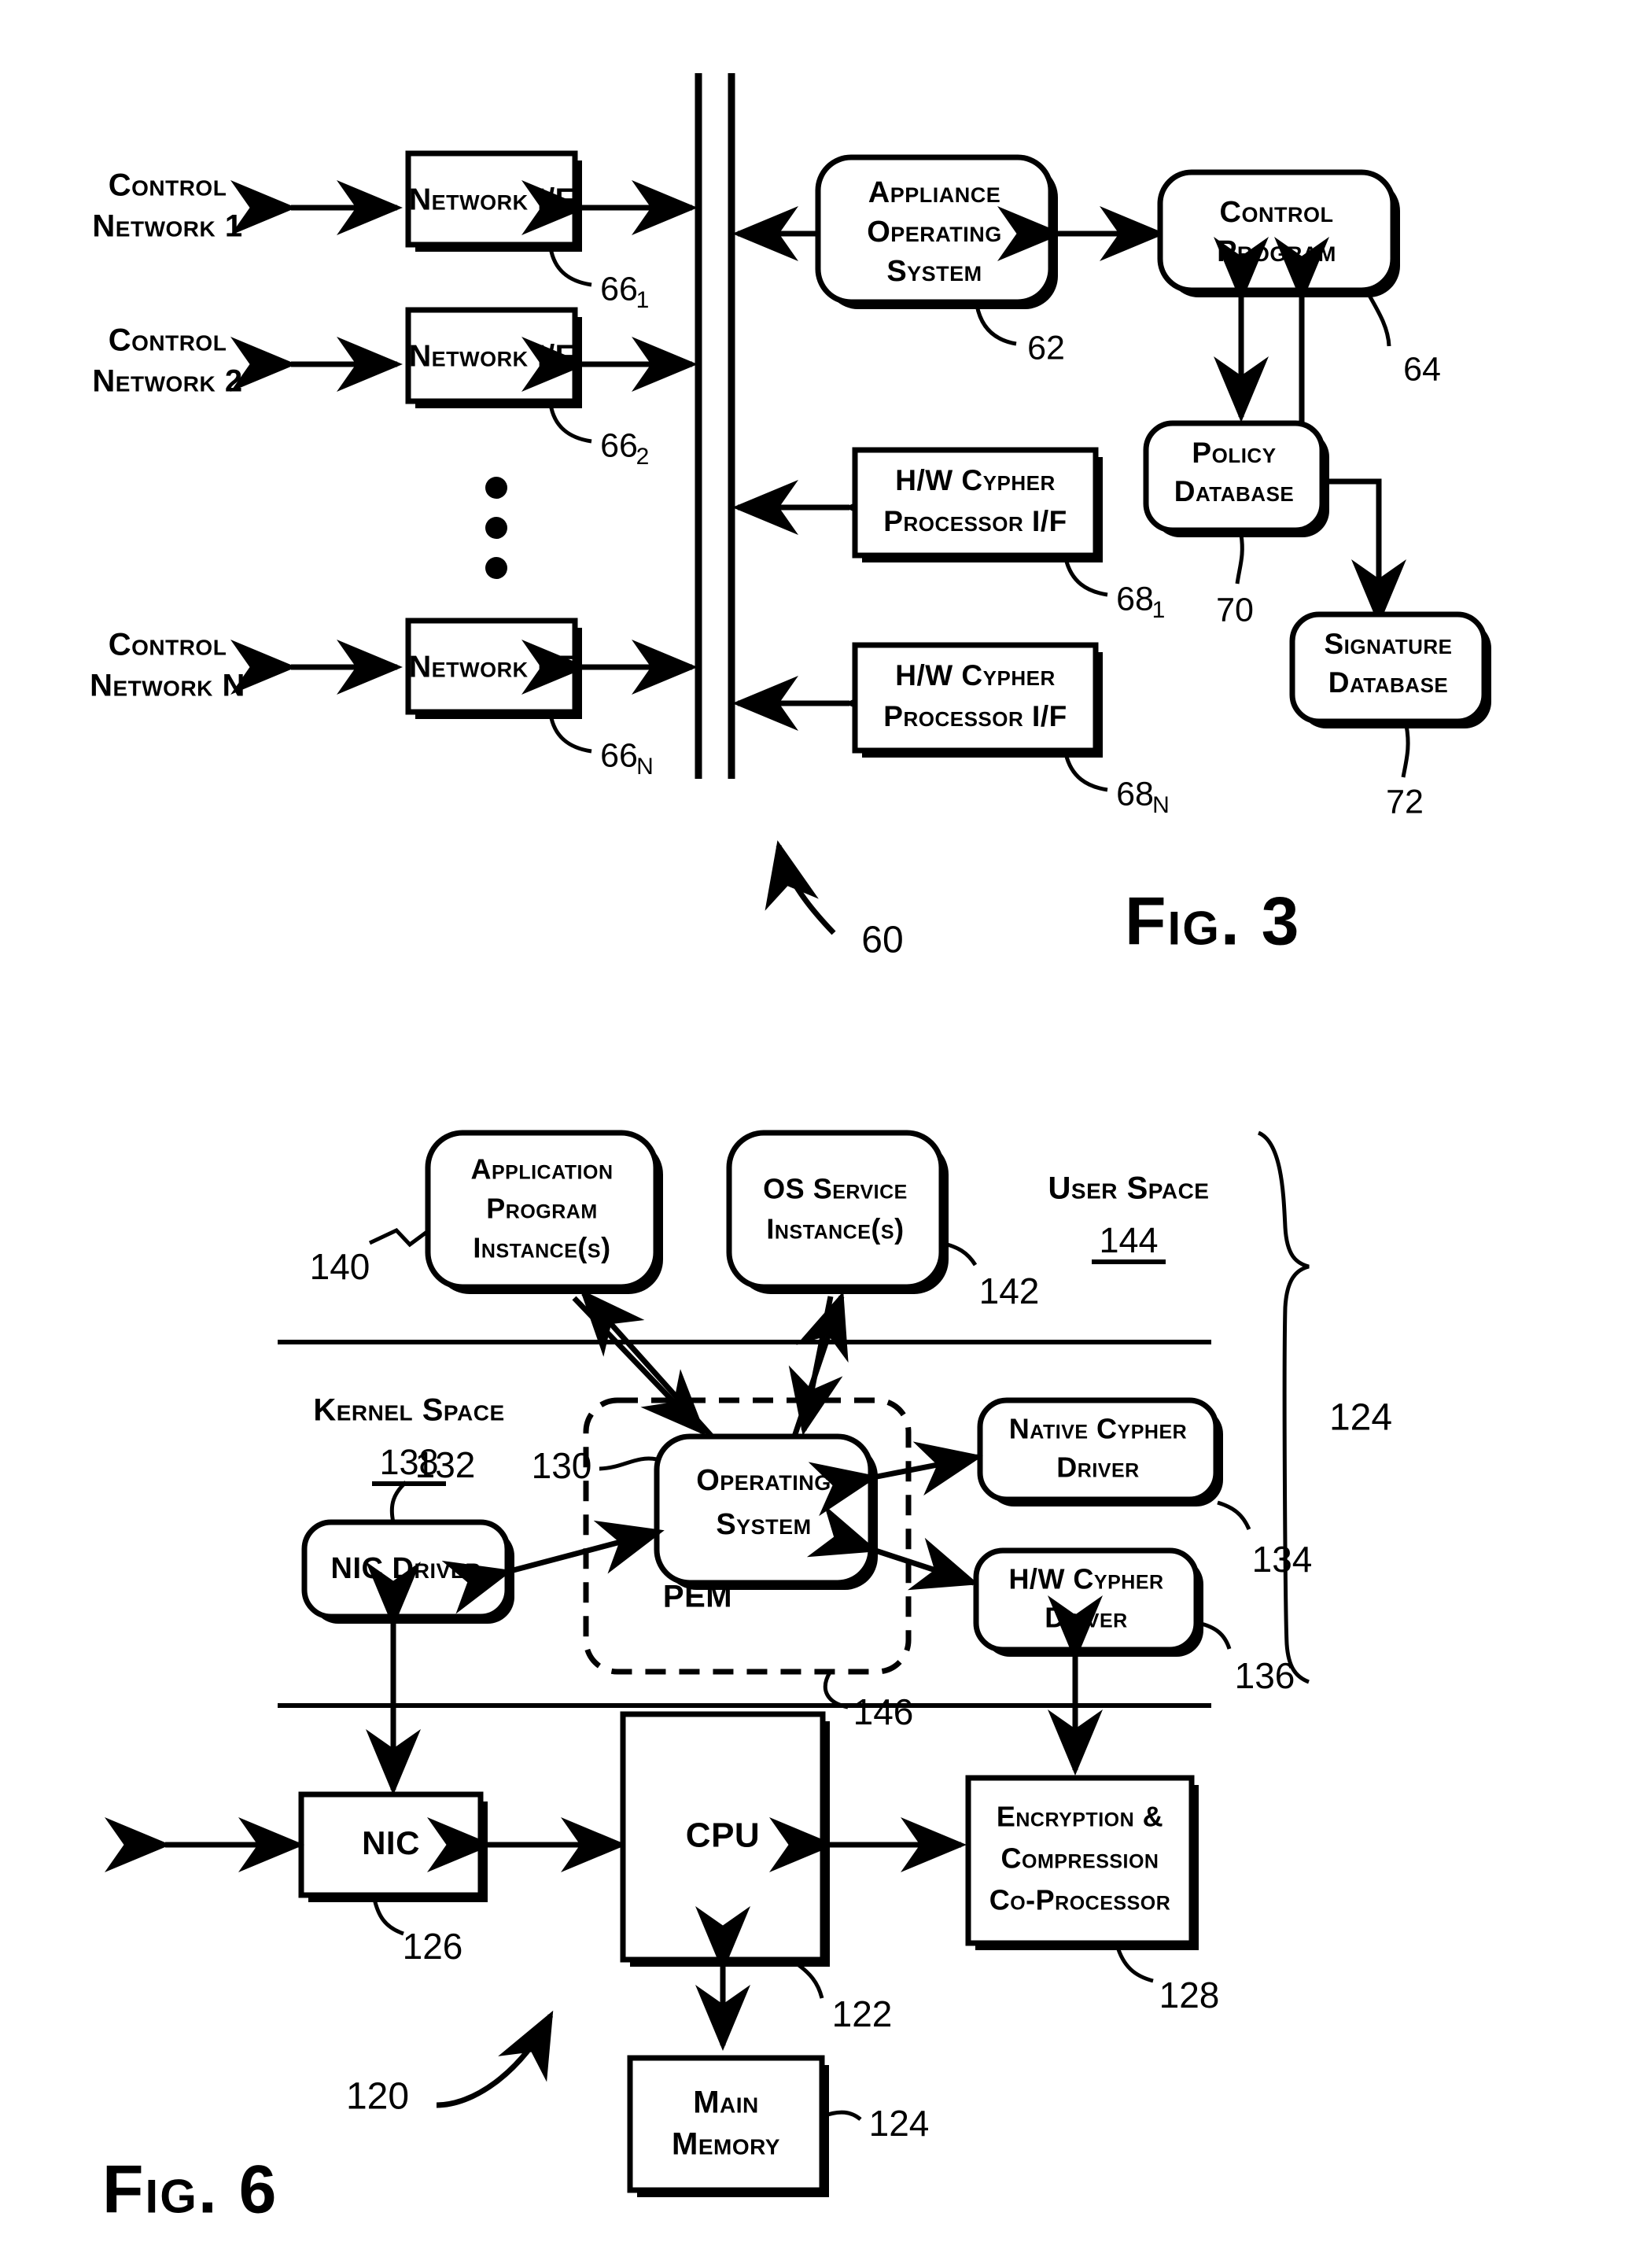 The image size is (1625, 2268). Describe the element at coordinates (491, 199) in the screenshot. I see `network-if-1-label: Network I/F` at that location.